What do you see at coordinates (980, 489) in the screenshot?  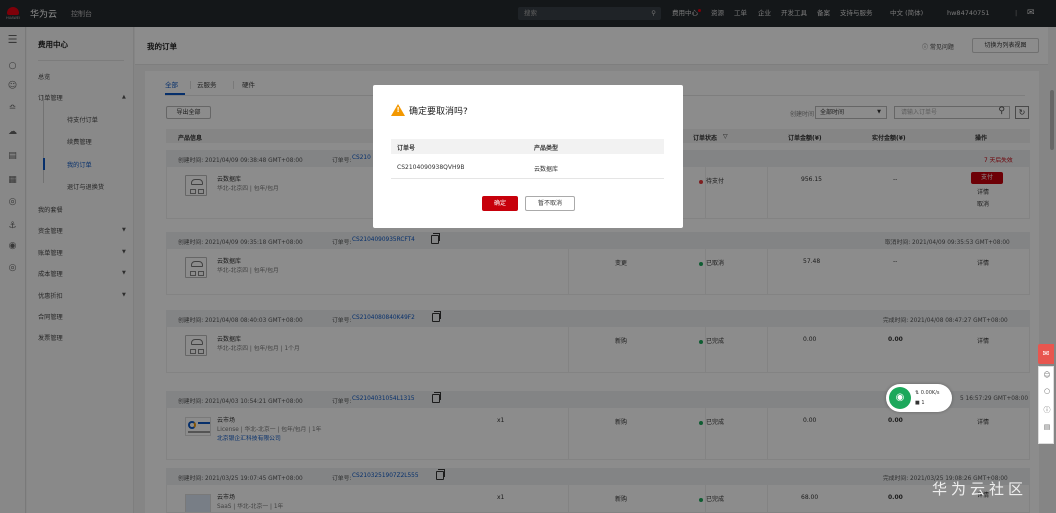 I see `watermark: 华为云社区` at bounding box center [980, 489].